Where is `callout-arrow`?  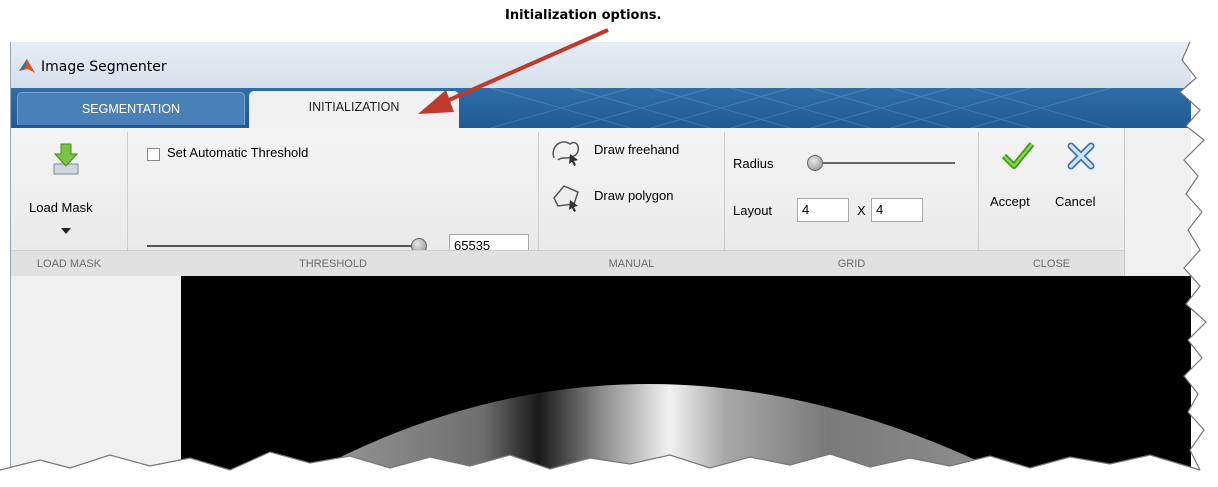 callout-arrow is located at coordinates (513, 71).